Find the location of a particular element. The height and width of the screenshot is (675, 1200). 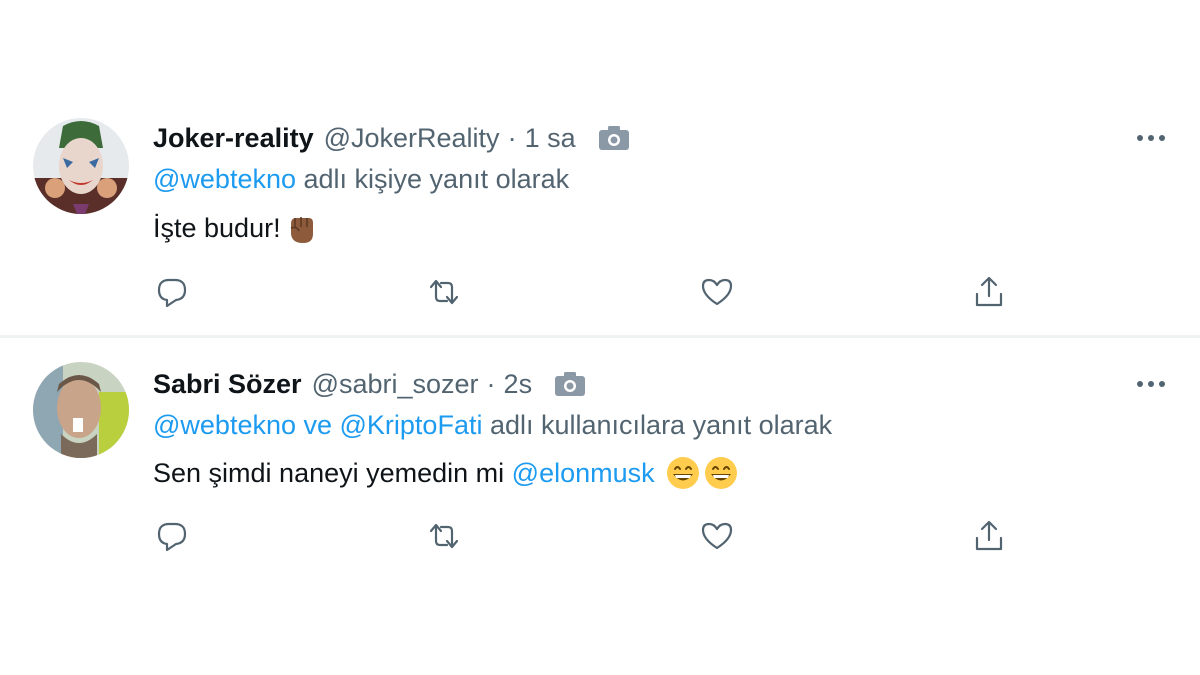

reply-context: @webtekno adlı kişiye yanıt olarak is located at coordinates (361, 179).